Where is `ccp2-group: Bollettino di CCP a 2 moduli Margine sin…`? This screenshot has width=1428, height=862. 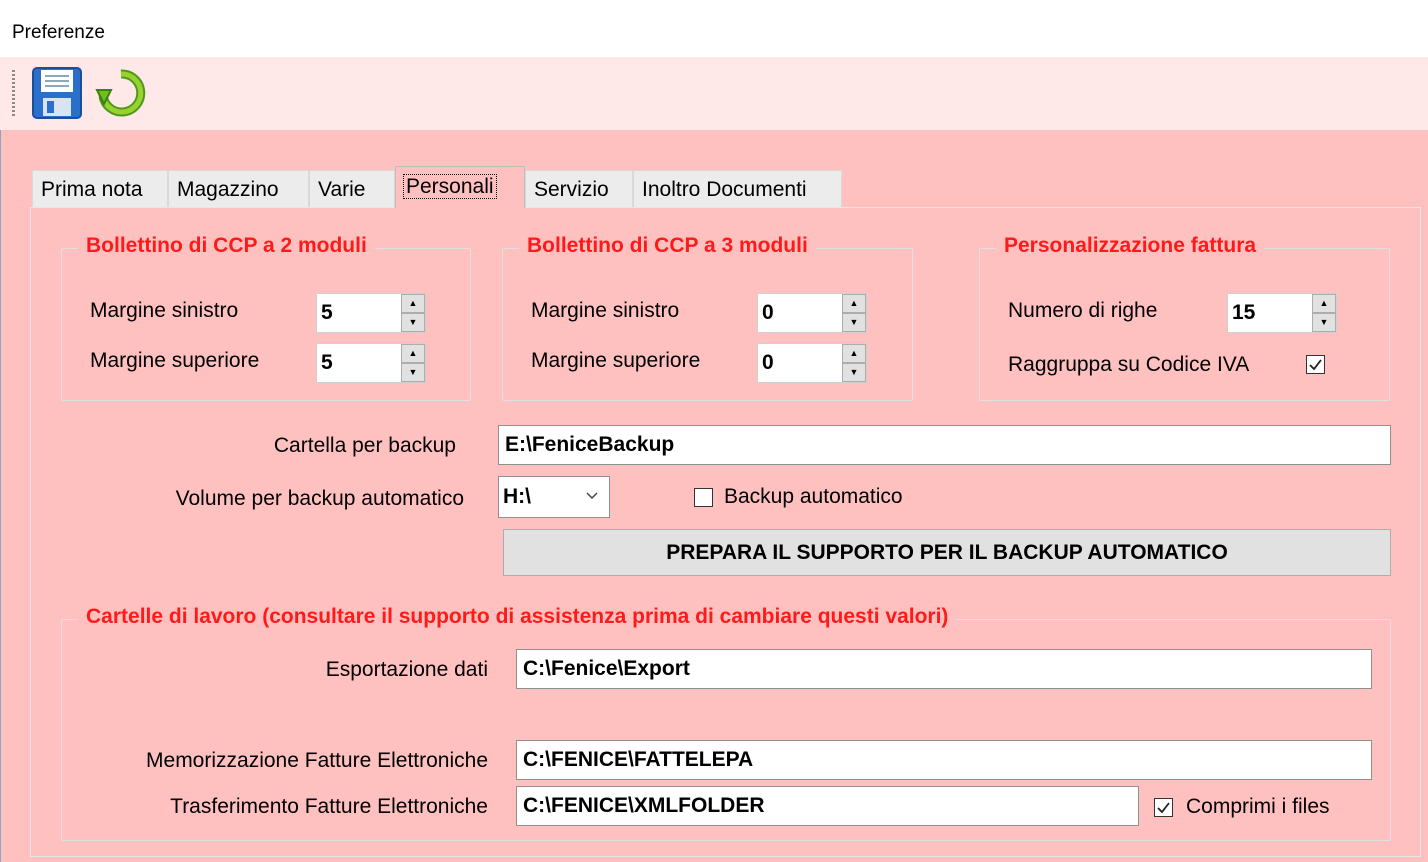 ccp2-group: Bollettino di CCP a 2 moduli Margine sin… is located at coordinates (266, 317).